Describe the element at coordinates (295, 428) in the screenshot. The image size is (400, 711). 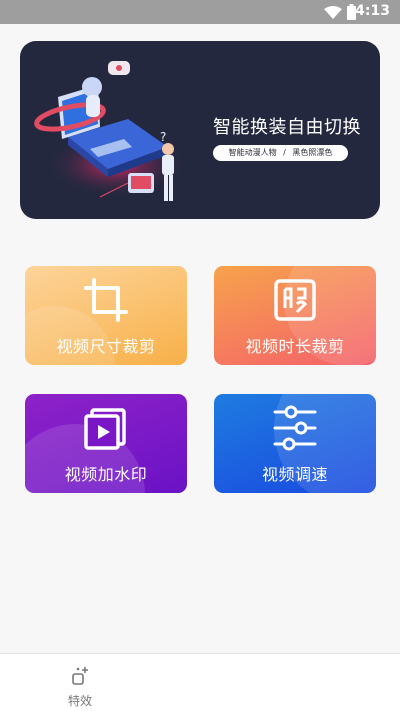
I see `sliders-icon` at that location.